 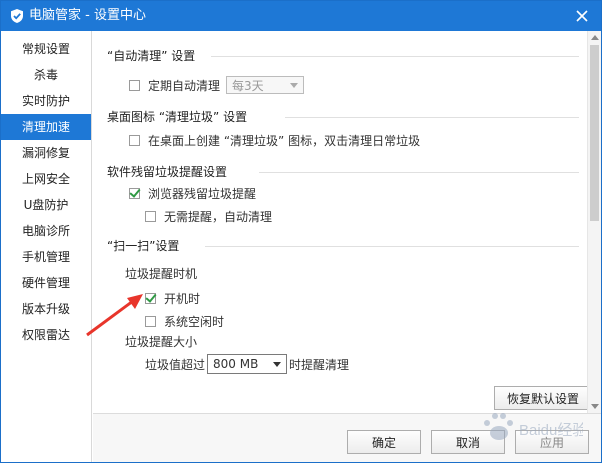 I want to click on auto-clean-interval-value: 每3天, so click(x=248, y=85).